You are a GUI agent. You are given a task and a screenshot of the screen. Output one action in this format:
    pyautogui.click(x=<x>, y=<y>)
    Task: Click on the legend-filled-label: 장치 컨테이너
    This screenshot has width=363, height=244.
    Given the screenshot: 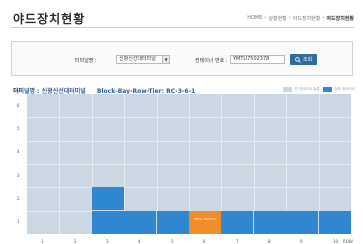 What is the action you would take?
    pyautogui.click(x=344, y=89)
    